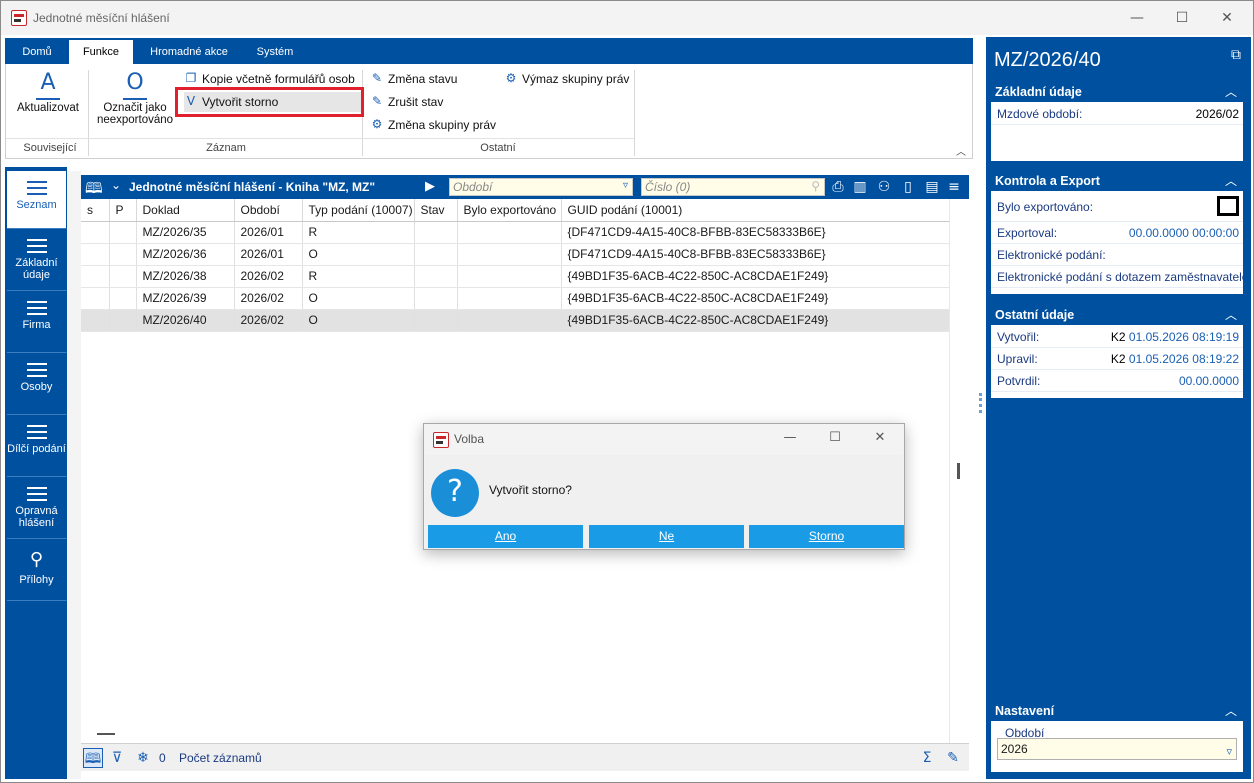  Describe the element at coordinates (1117, 255) in the screenshot. I see `field-elektronicke-podani: Elektronické podání:` at that location.